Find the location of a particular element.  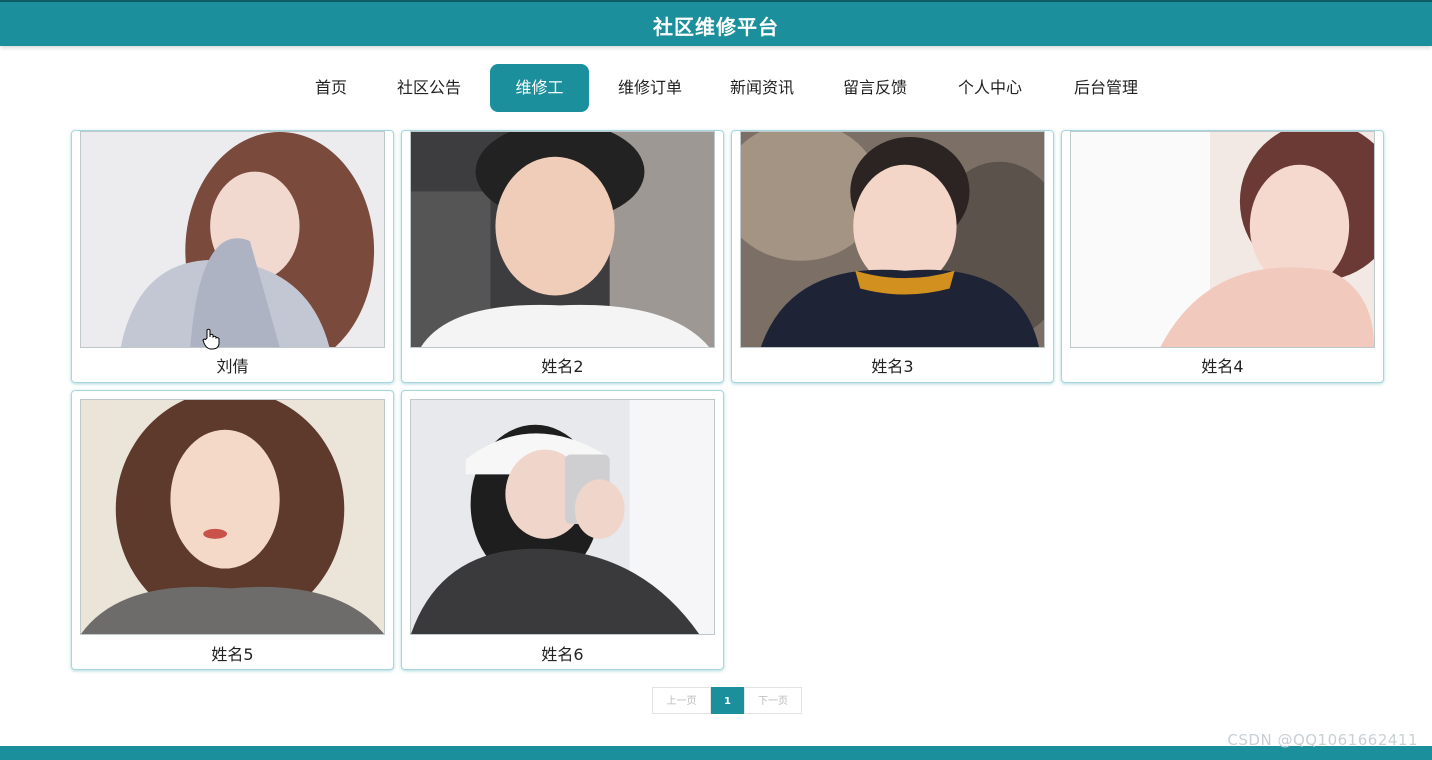

watermark: CSDN @QQ1061662411 is located at coordinates (1322, 740).